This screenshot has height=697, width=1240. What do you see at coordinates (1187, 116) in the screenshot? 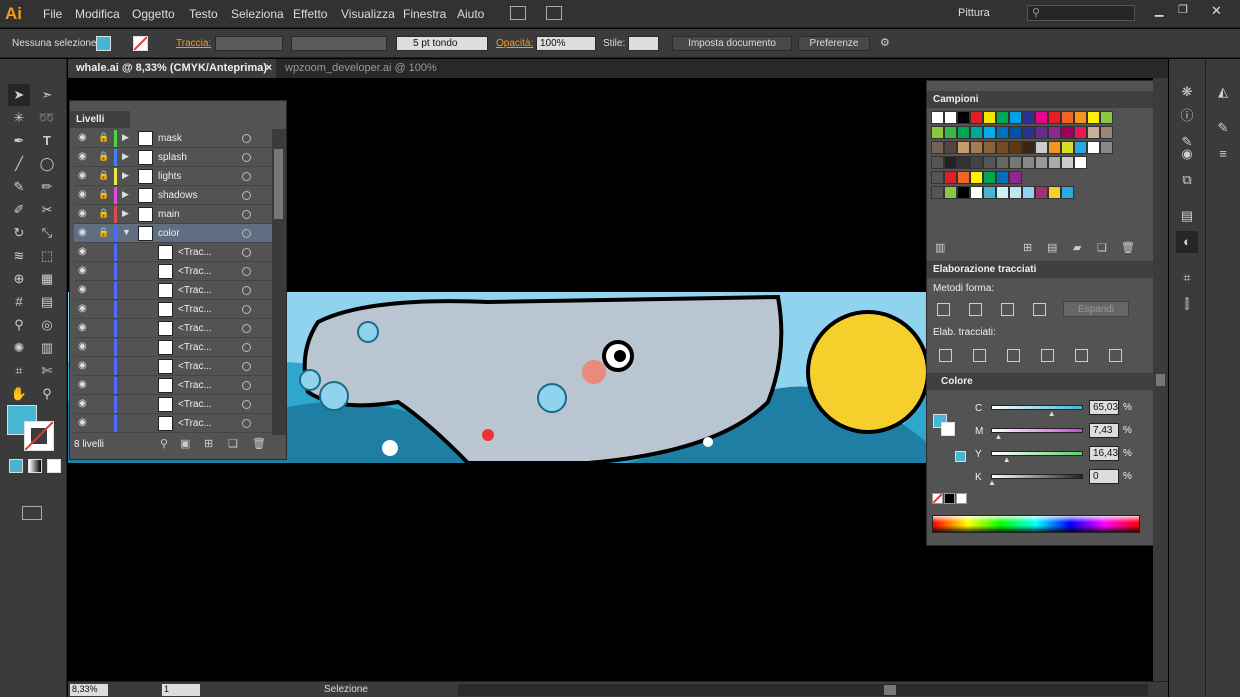
I see `info-panel-icon: ⓘ` at bounding box center [1187, 116].